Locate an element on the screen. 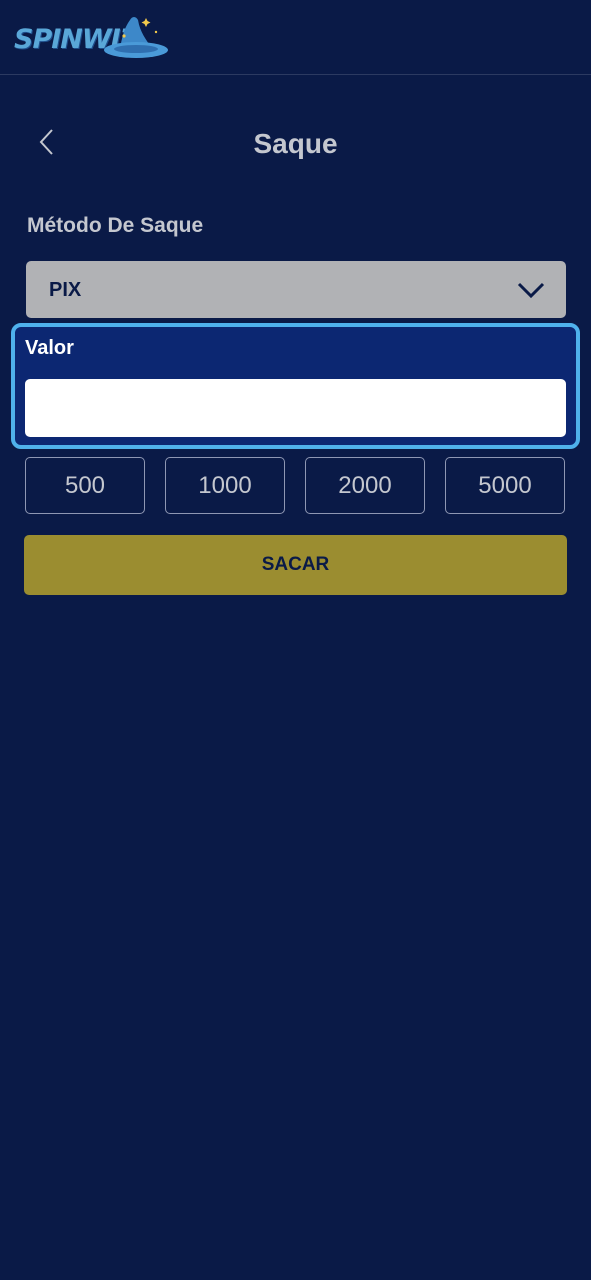 The image size is (591, 1280). wizard-hat-icon is located at coordinates (136, 37).